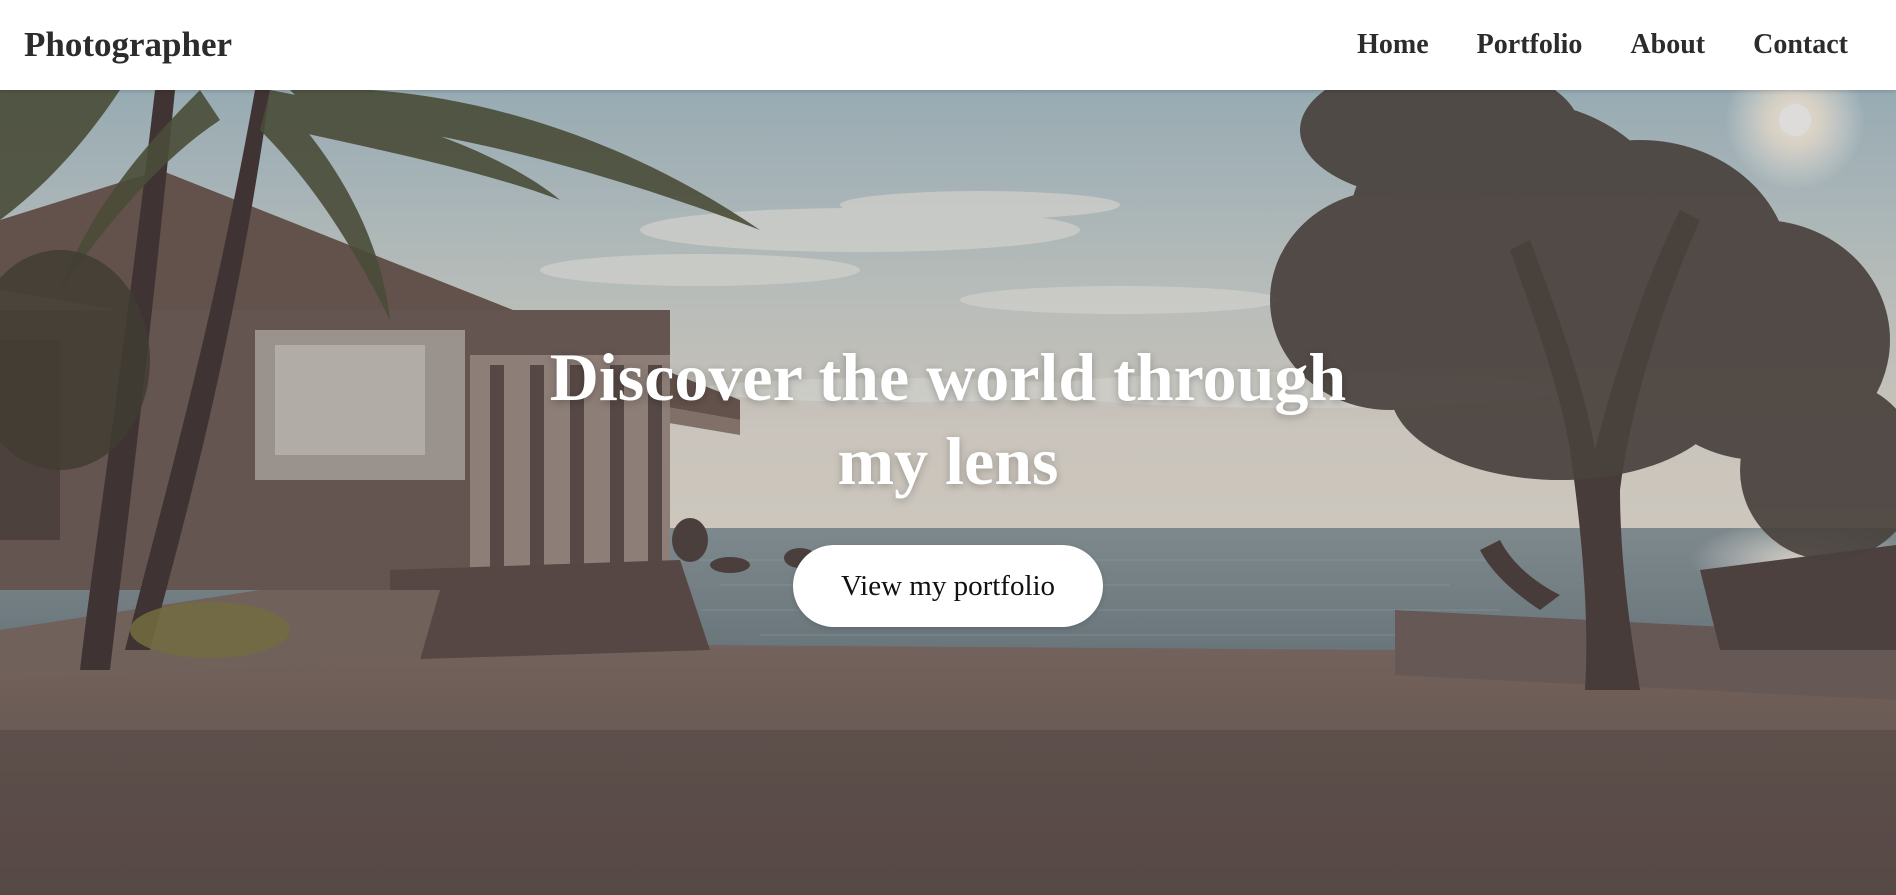 This screenshot has width=1896, height=895. What do you see at coordinates (1800, 45) in the screenshot?
I see `nav-contact: Contact` at bounding box center [1800, 45].